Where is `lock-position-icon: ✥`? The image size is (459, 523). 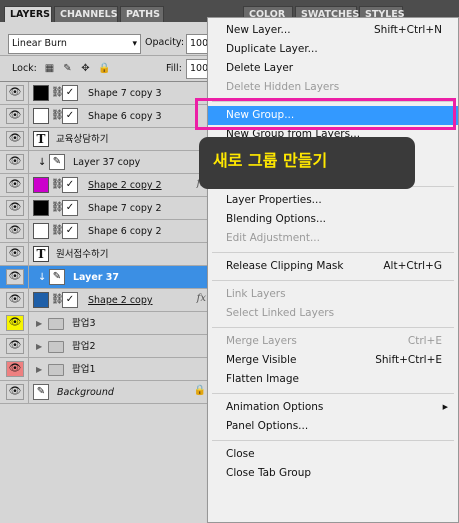 lock-position-icon: ✥ is located at coordinates (85, 68).